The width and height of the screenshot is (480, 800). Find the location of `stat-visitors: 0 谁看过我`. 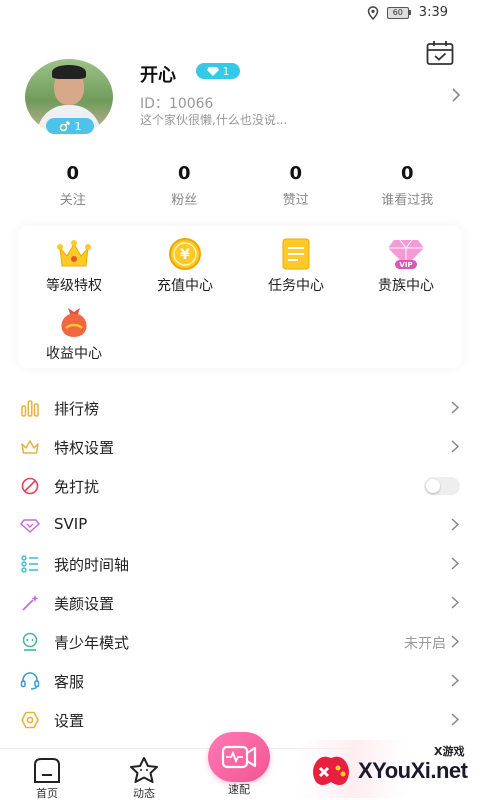

stat-visitors: 0 谁看过我 is located at coordinates (408, 185).